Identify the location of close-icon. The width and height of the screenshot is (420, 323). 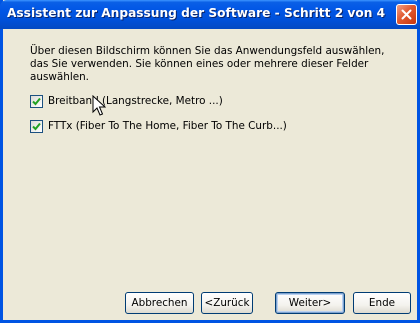
(406, 14).